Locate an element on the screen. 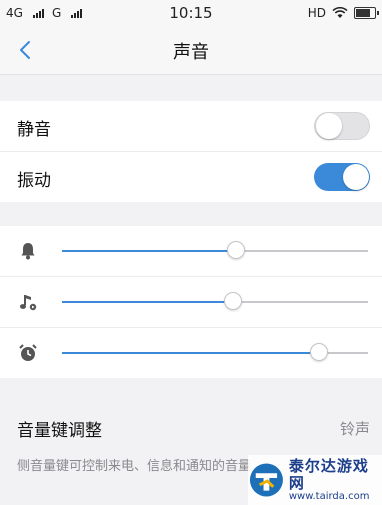  watermark-line2: www.tairda.com is located at coordinates (329, 496).